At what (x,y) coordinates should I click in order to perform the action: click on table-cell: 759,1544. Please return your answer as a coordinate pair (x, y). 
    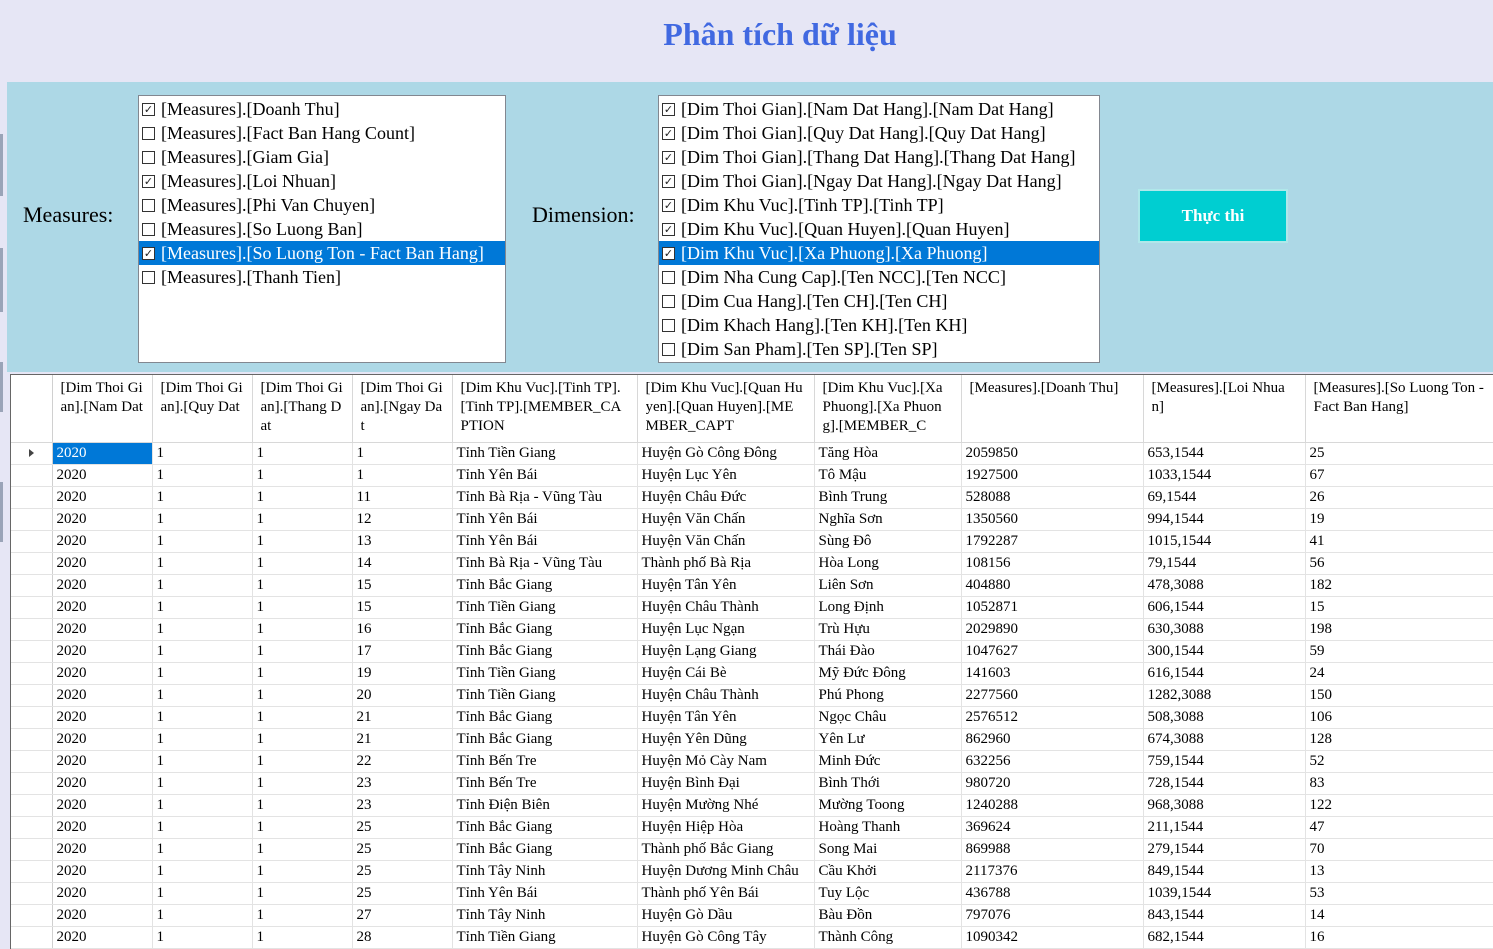
    Looking at the image, I should click on (1224, 761).